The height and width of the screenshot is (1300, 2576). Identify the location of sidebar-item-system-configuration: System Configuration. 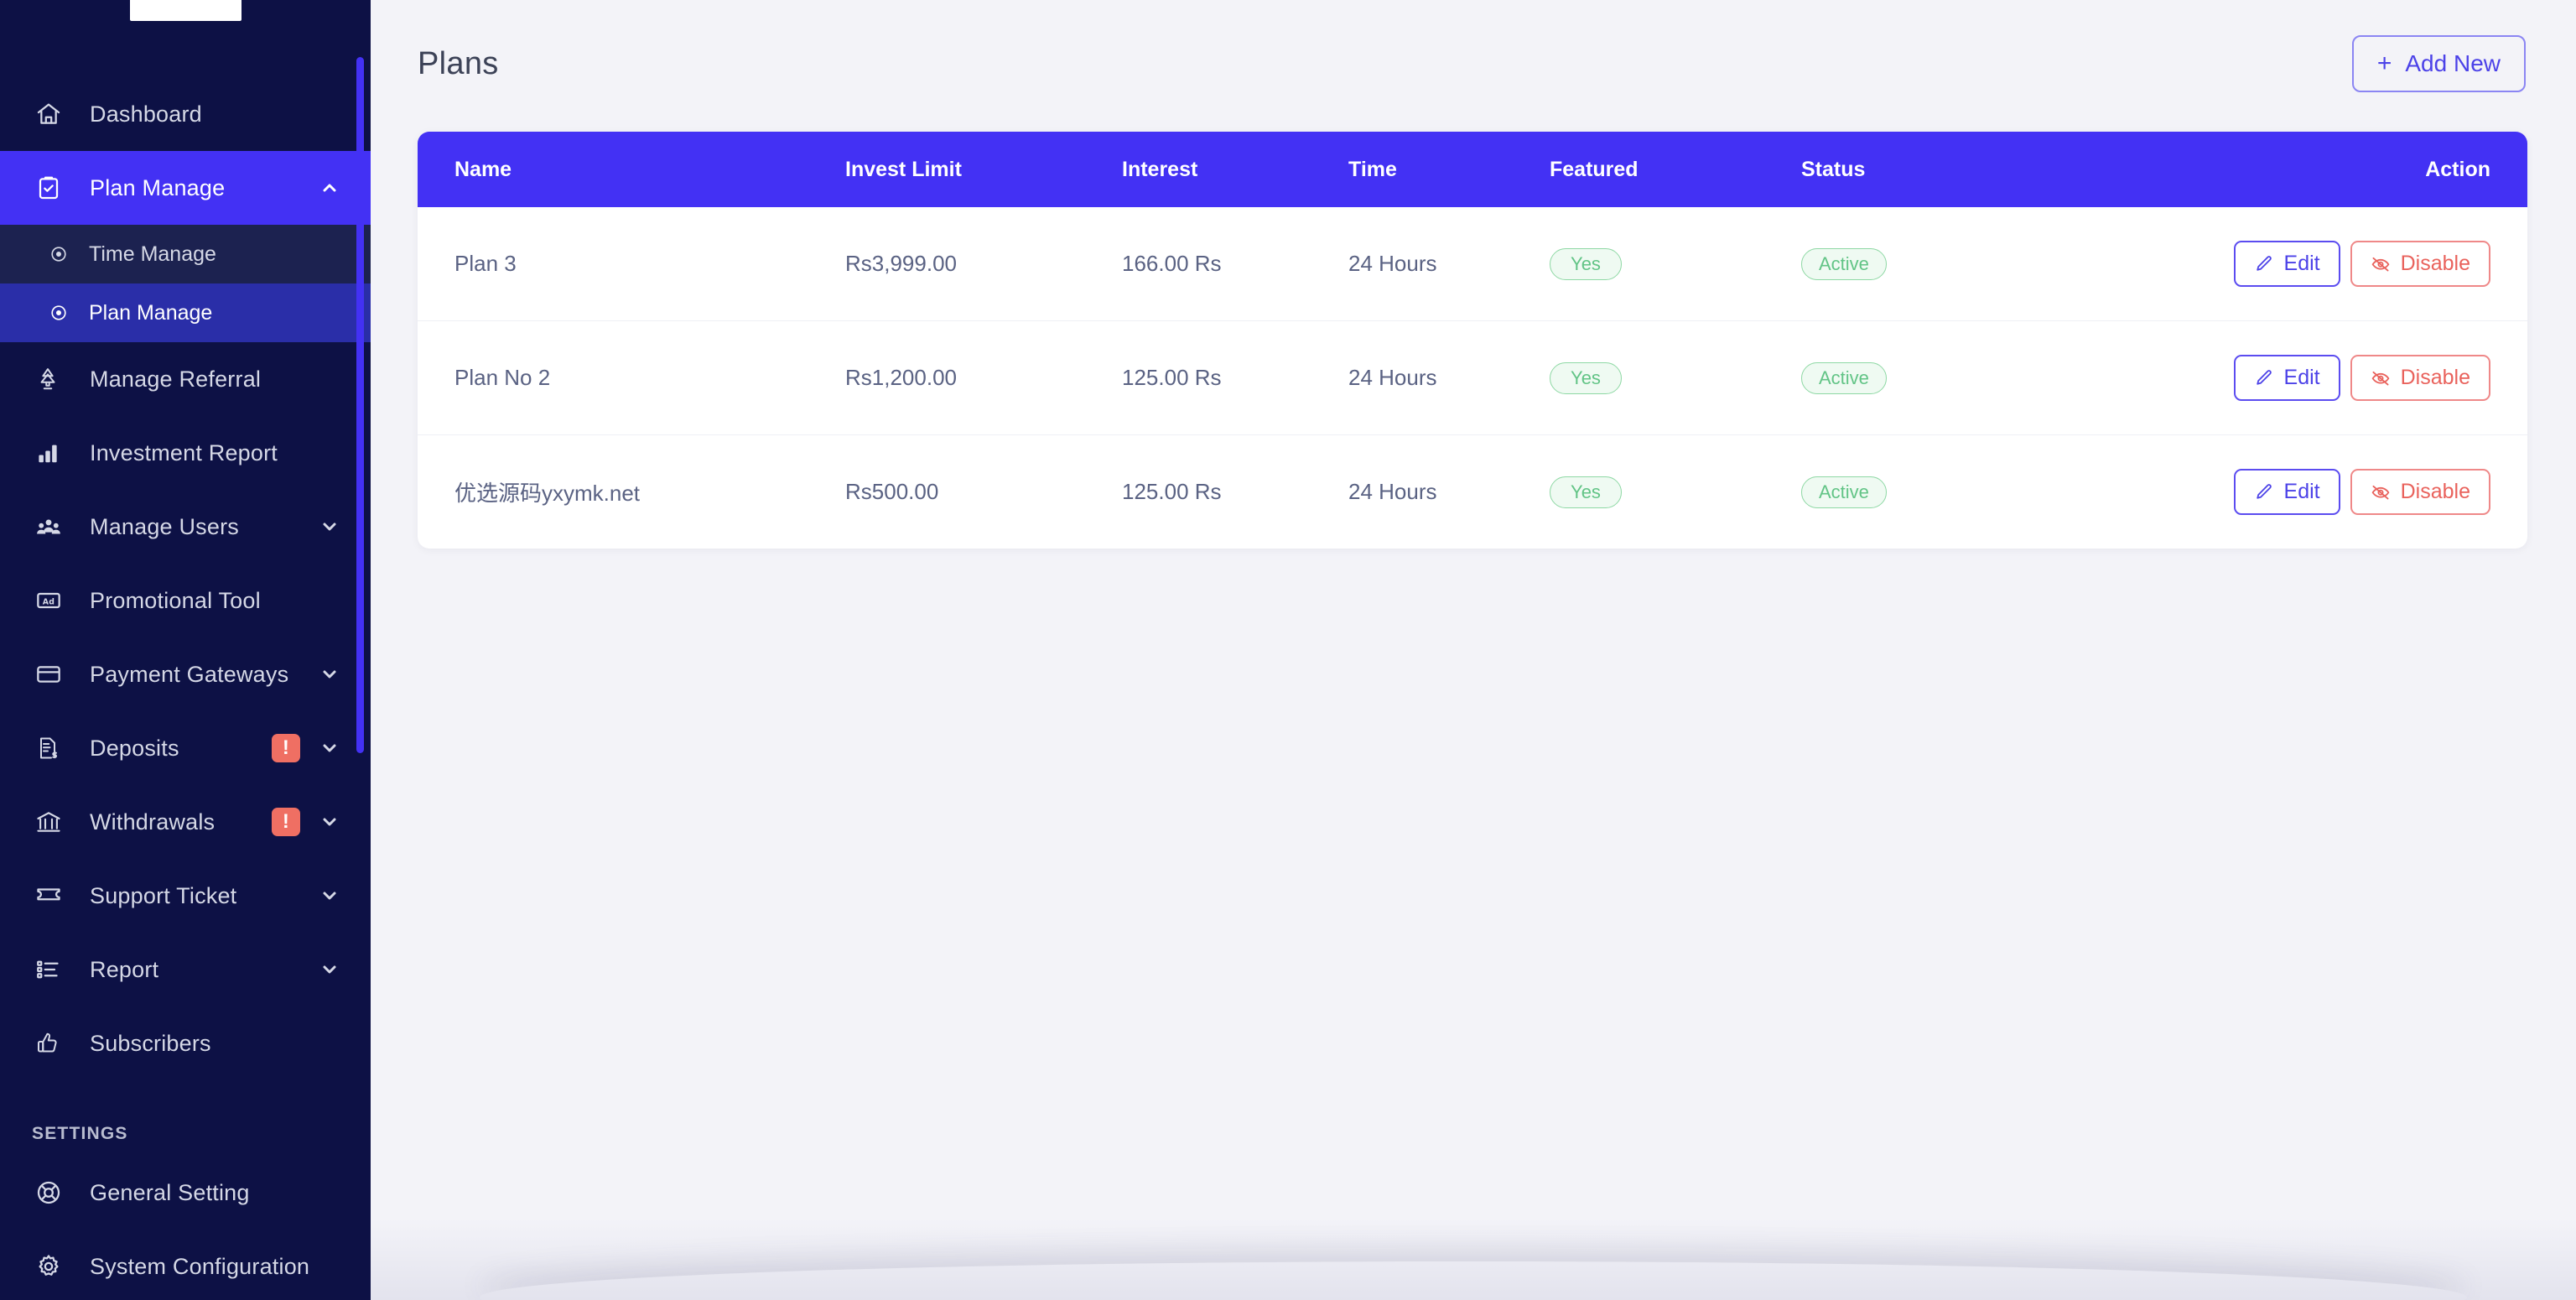
(185, 1265).